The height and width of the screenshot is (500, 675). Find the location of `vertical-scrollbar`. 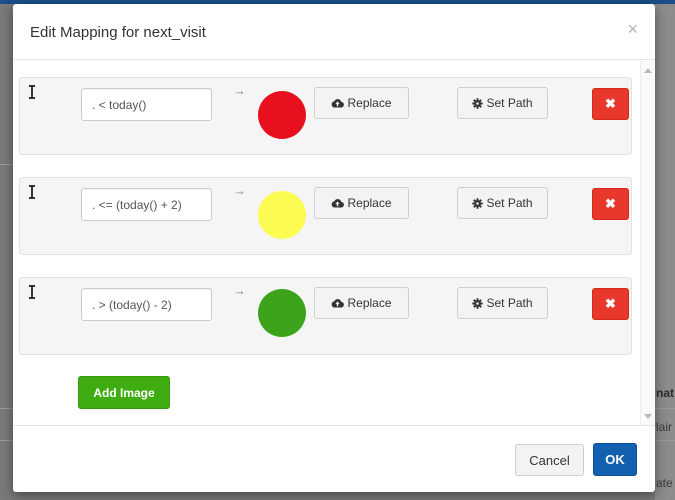

vertical-scrollbar is located at coordinates (647, 243).